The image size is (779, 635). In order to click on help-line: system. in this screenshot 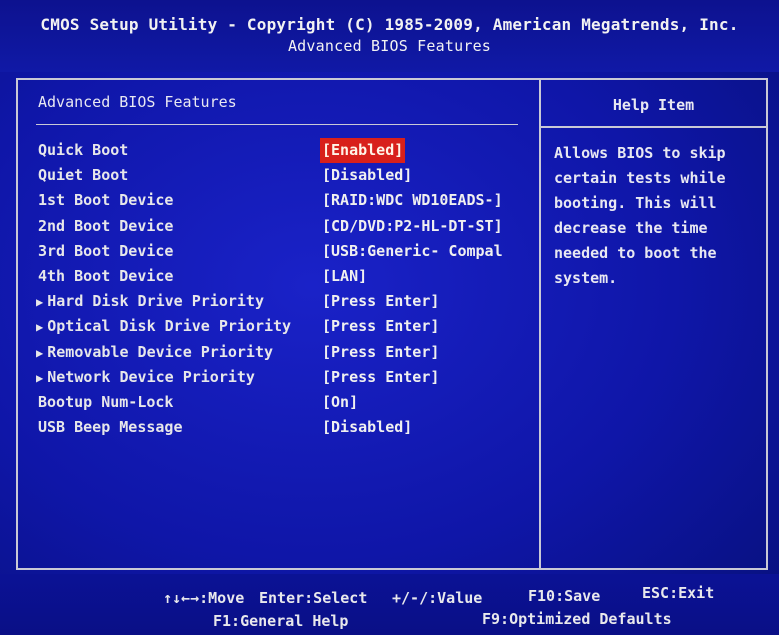, I will do `click(586, 278)`.